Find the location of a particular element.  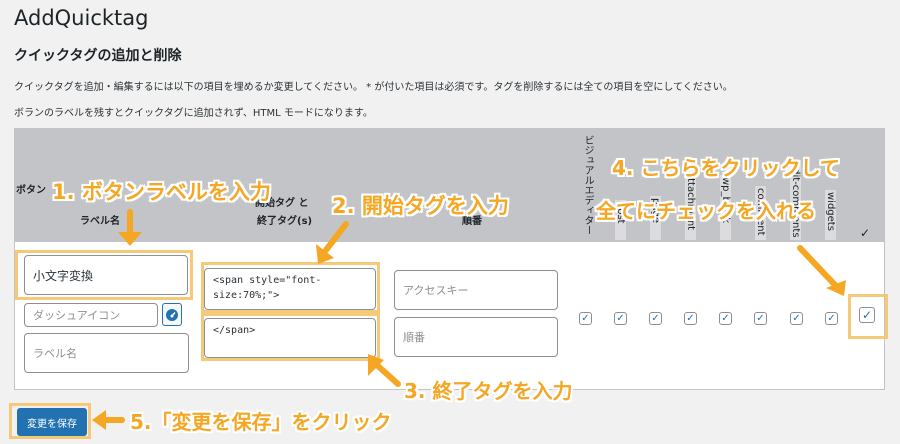

annotation-step2: 2. 開始タグを入力 is located at coordinates (420, 206).